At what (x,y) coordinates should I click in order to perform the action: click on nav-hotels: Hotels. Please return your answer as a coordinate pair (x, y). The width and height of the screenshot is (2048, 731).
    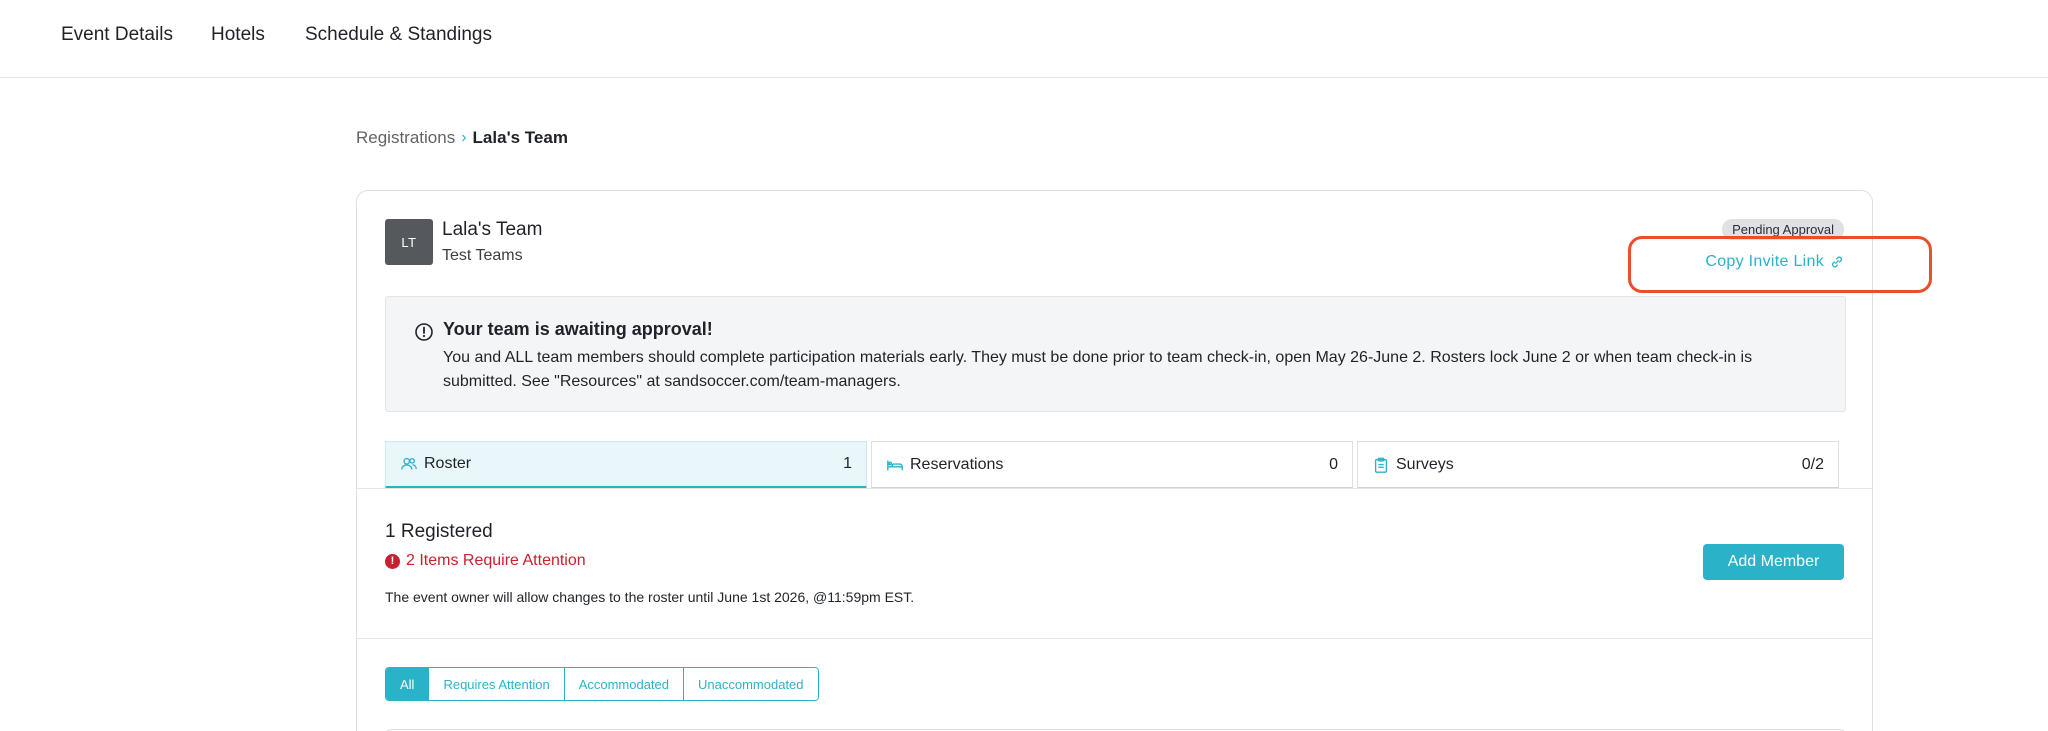
    Looking at the image, I should click on (238, 35).